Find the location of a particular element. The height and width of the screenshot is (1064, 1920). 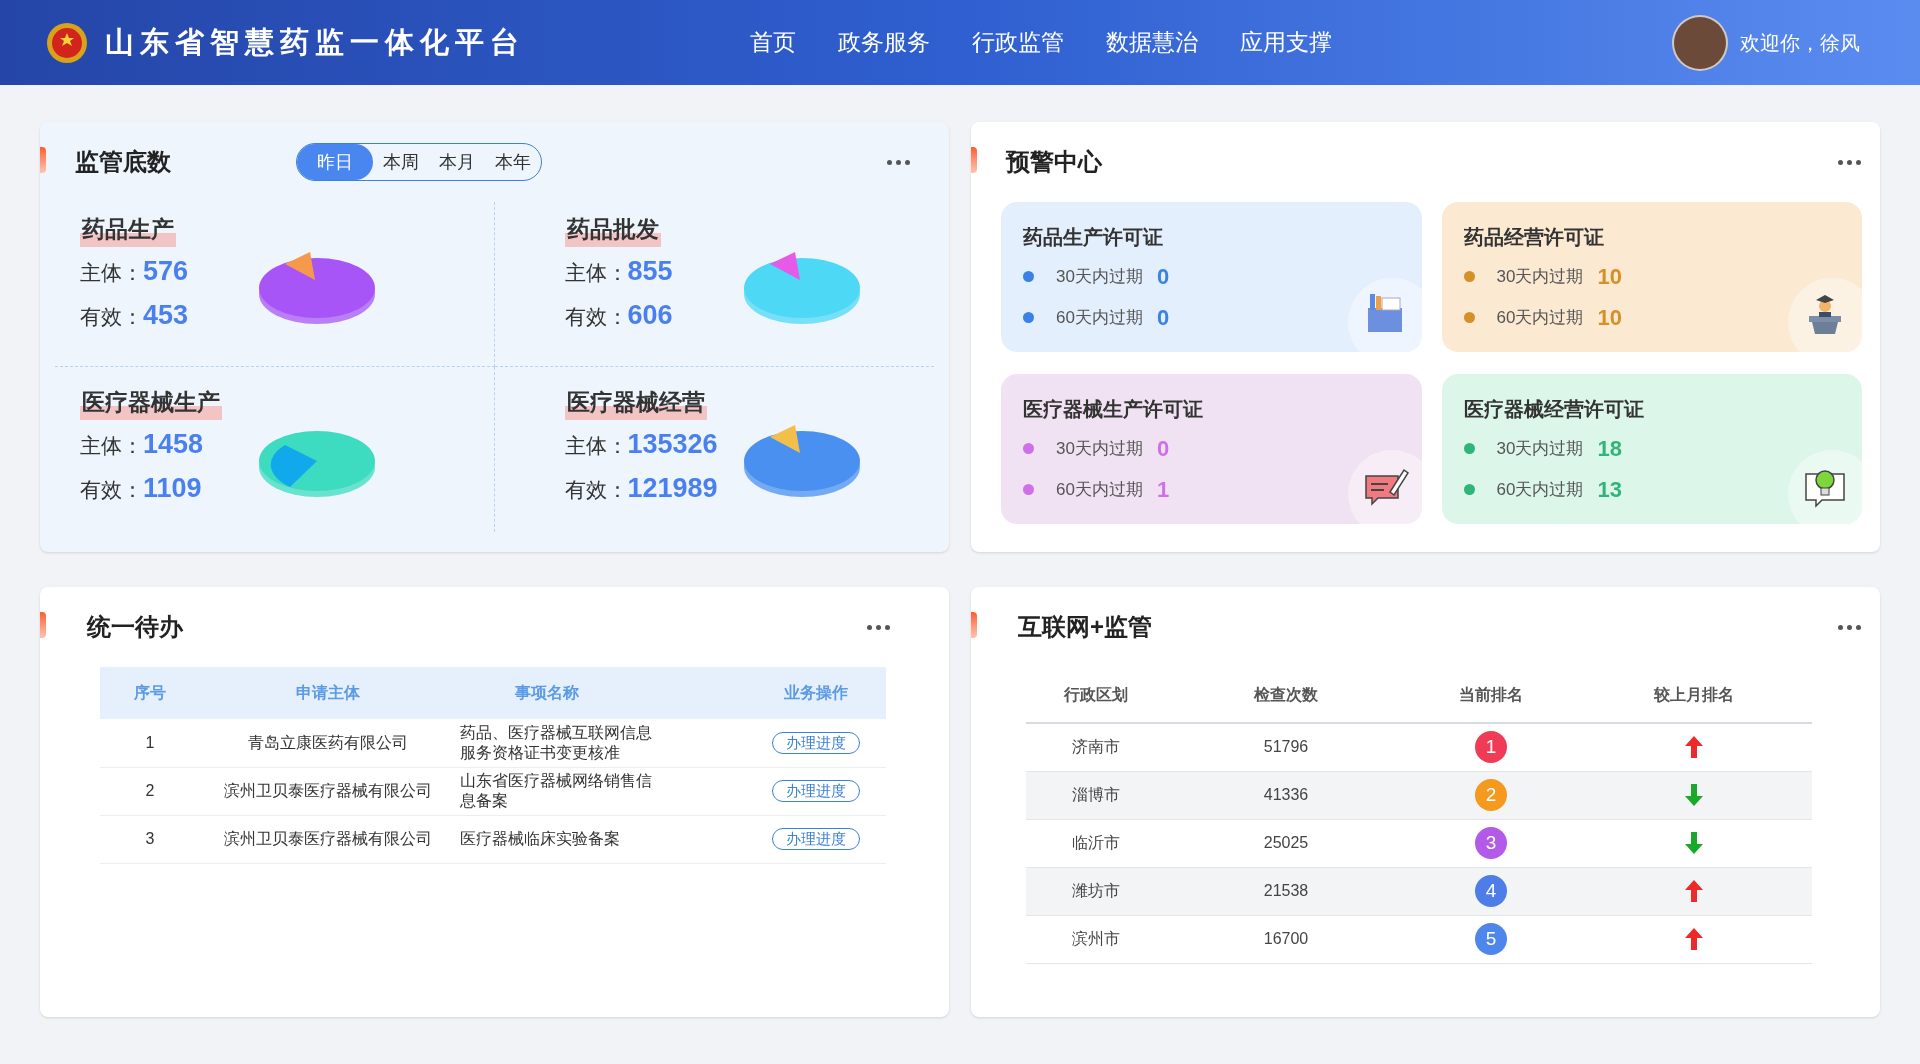

card-title: 药品生产许可证 is located at coordinates (1093, 237).